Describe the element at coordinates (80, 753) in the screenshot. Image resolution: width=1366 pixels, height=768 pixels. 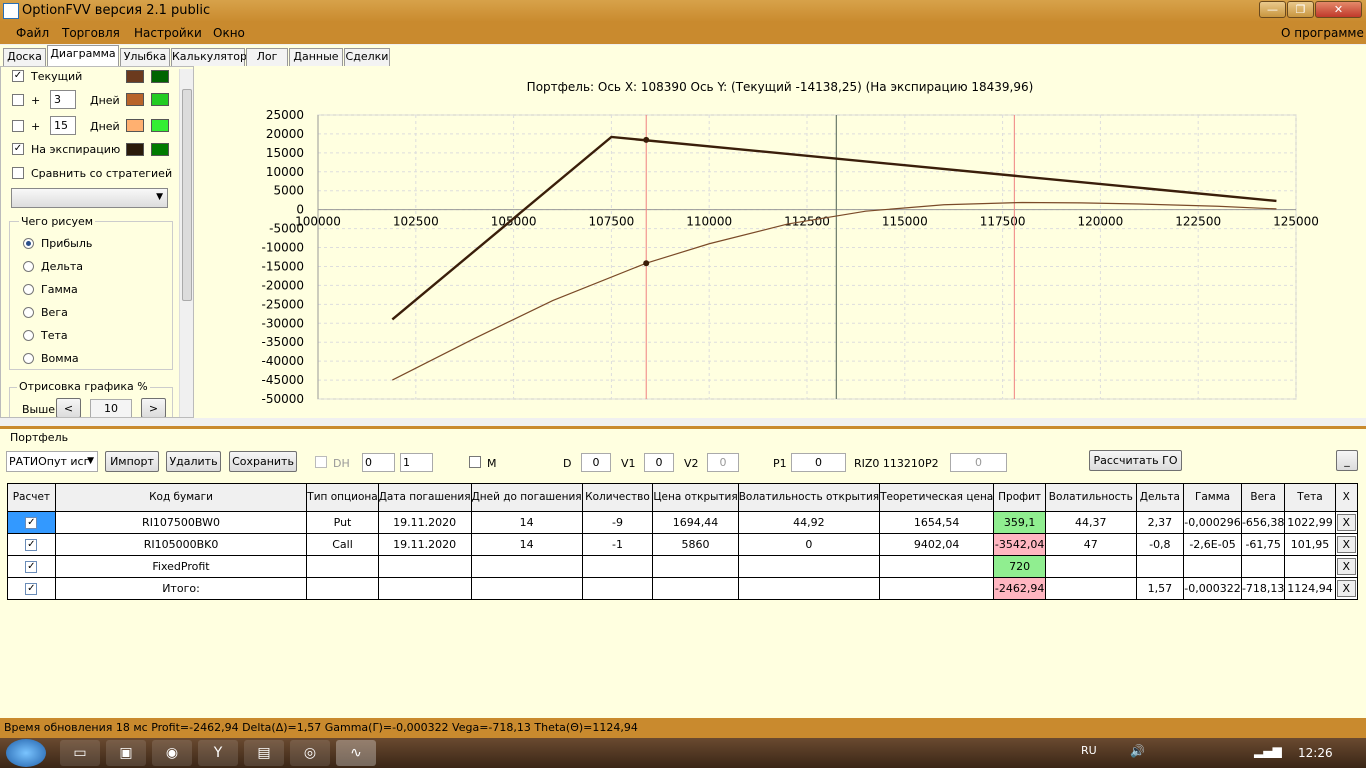
I see `explorer-icon: ▭` at that location.